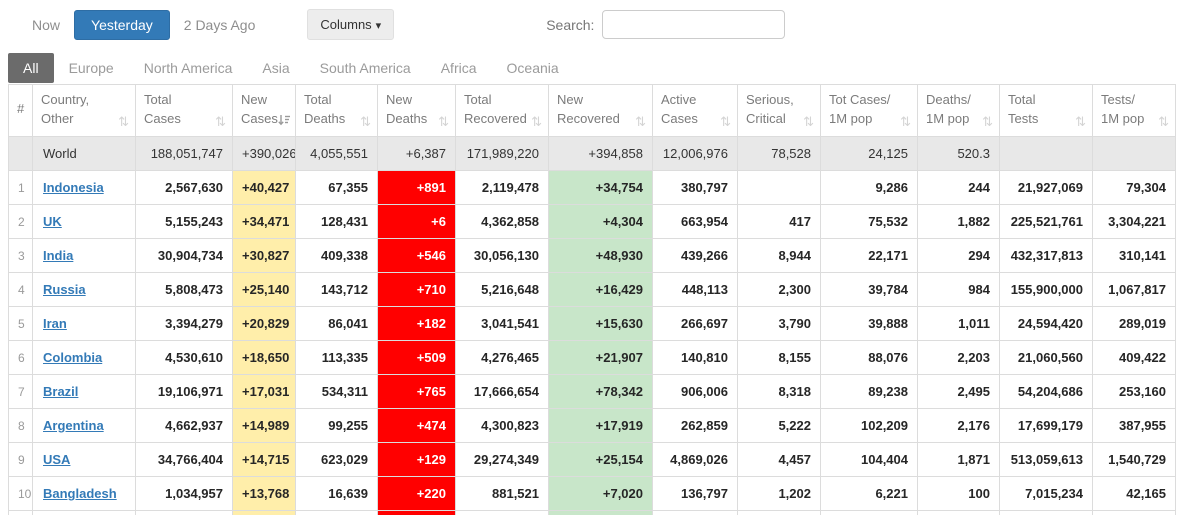 The height and width of the screenshot is (515, 1183). I want to click on cell-total-cases: 34,766,404, so click(184, 459).